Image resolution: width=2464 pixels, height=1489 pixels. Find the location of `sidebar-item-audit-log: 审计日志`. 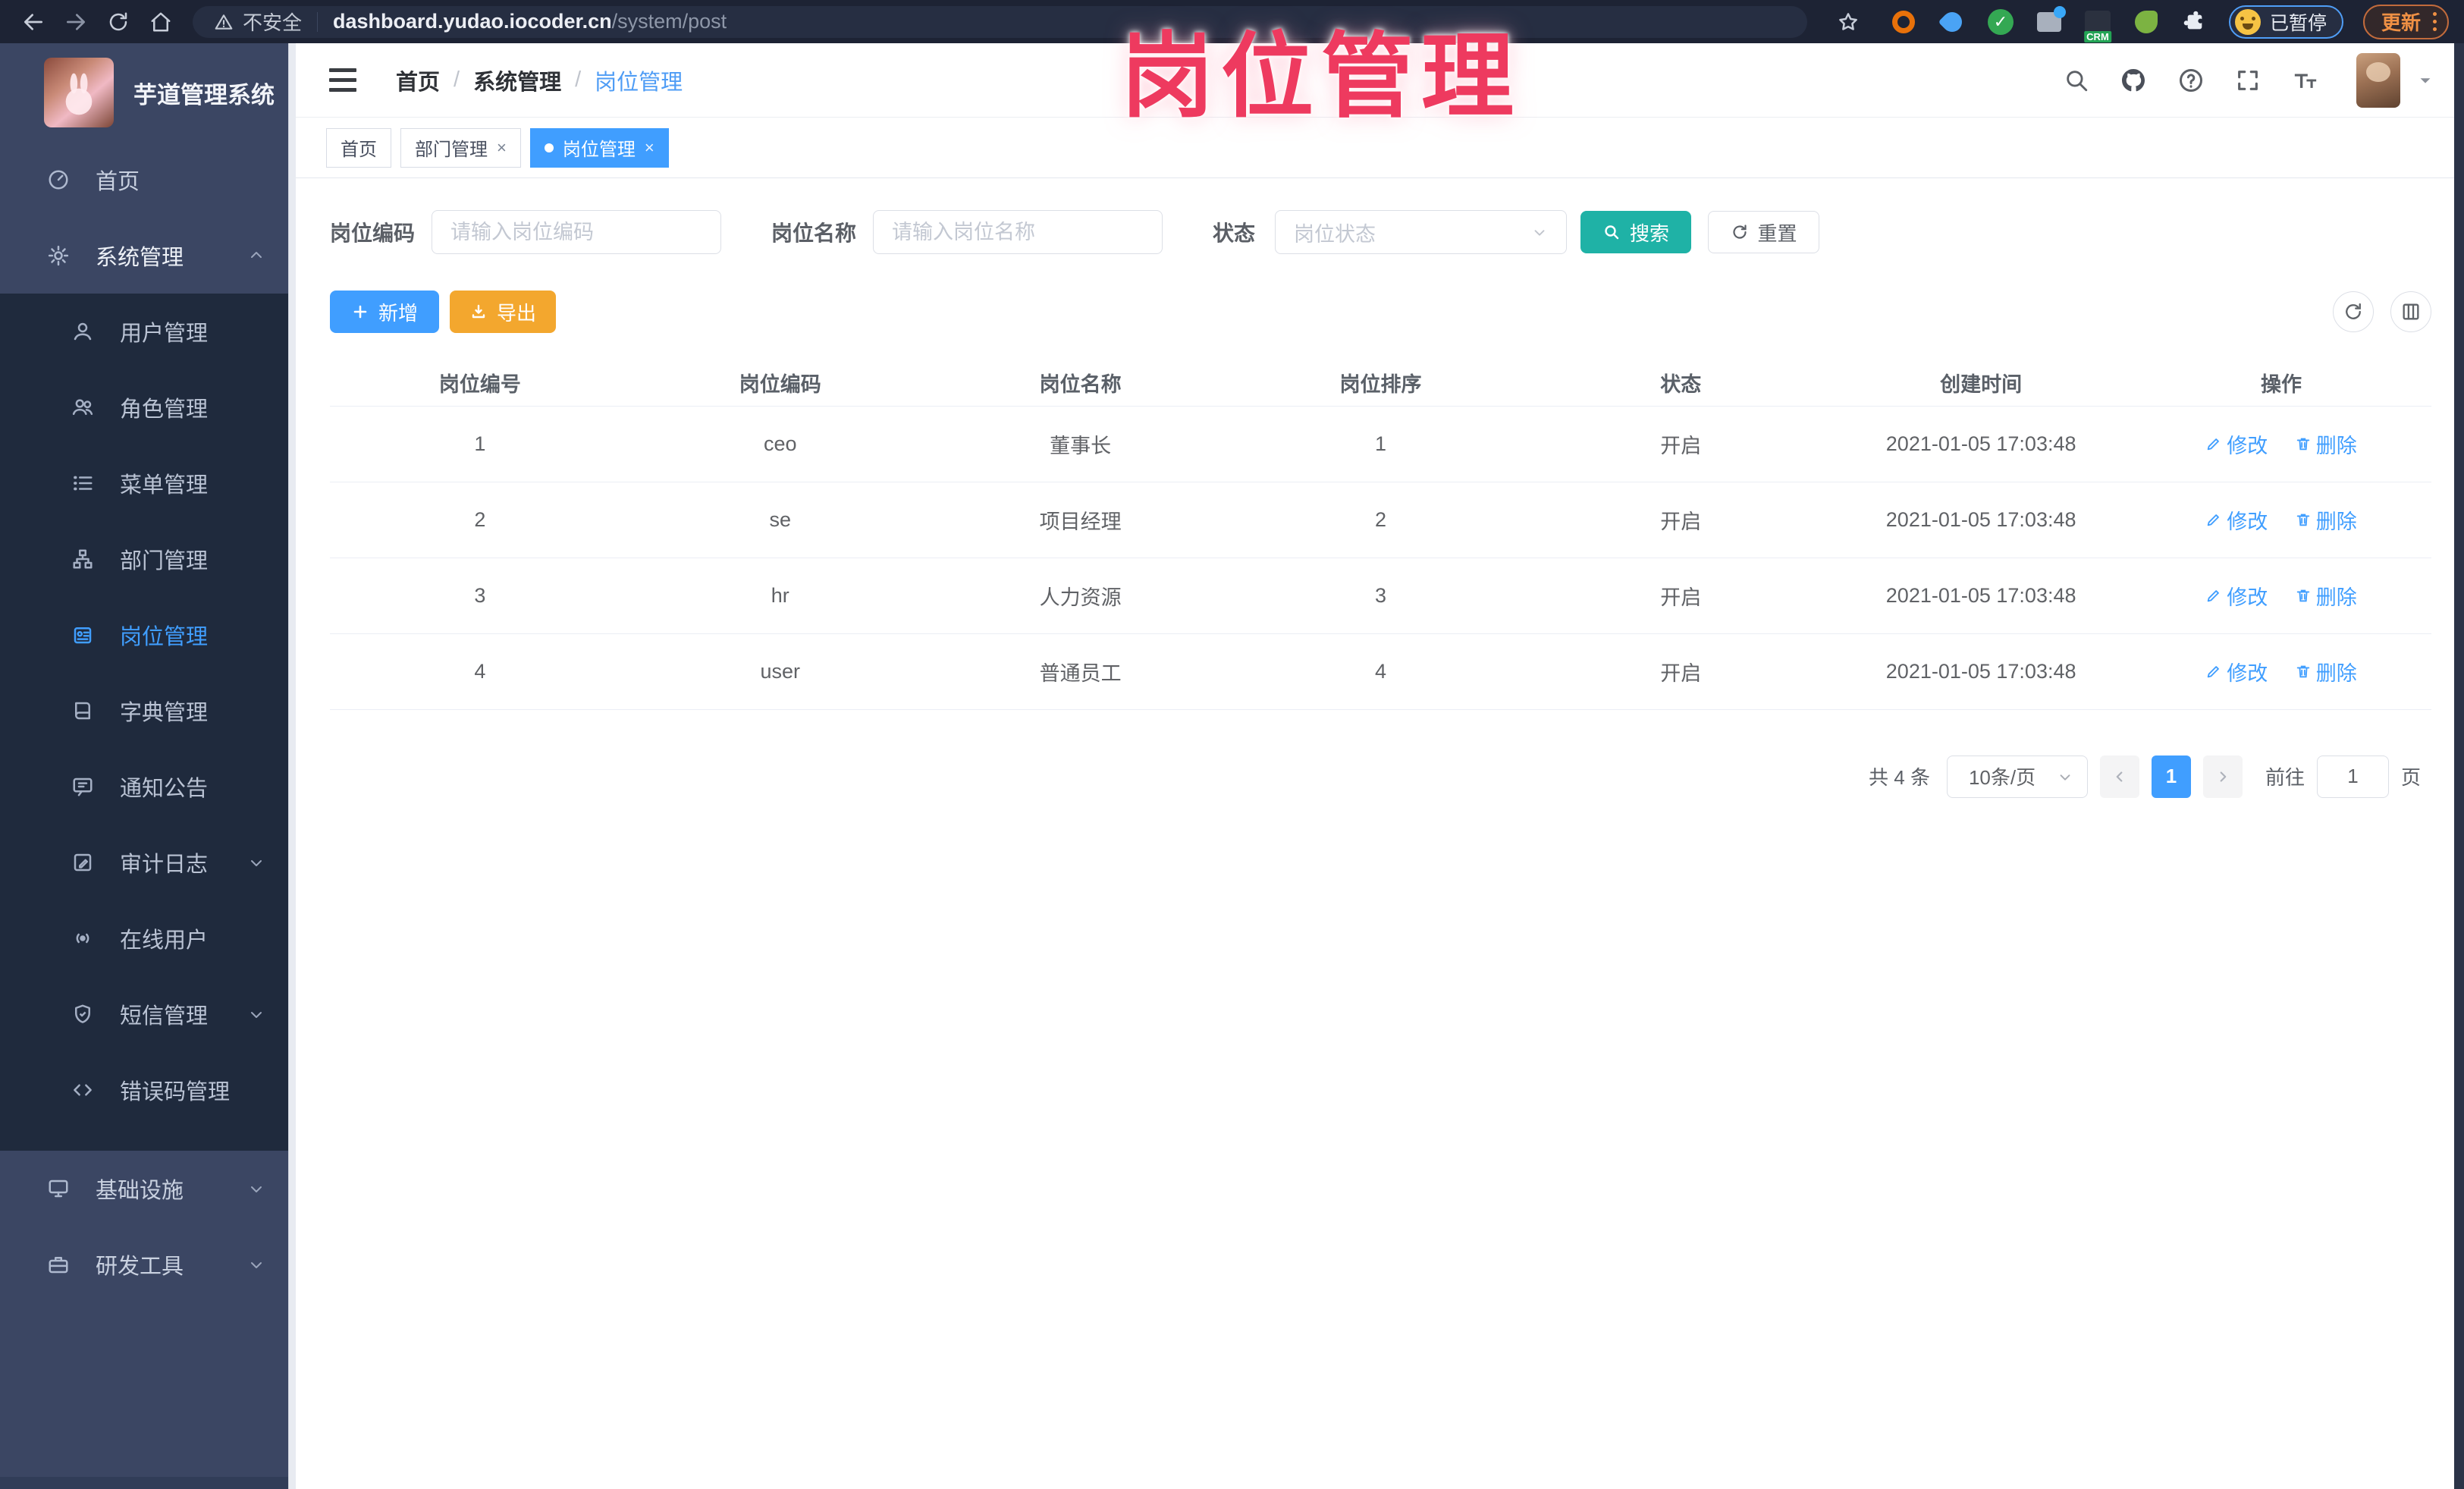

sidebar-item-audit-log: 审计日志 is located at coordinates (148, 863).